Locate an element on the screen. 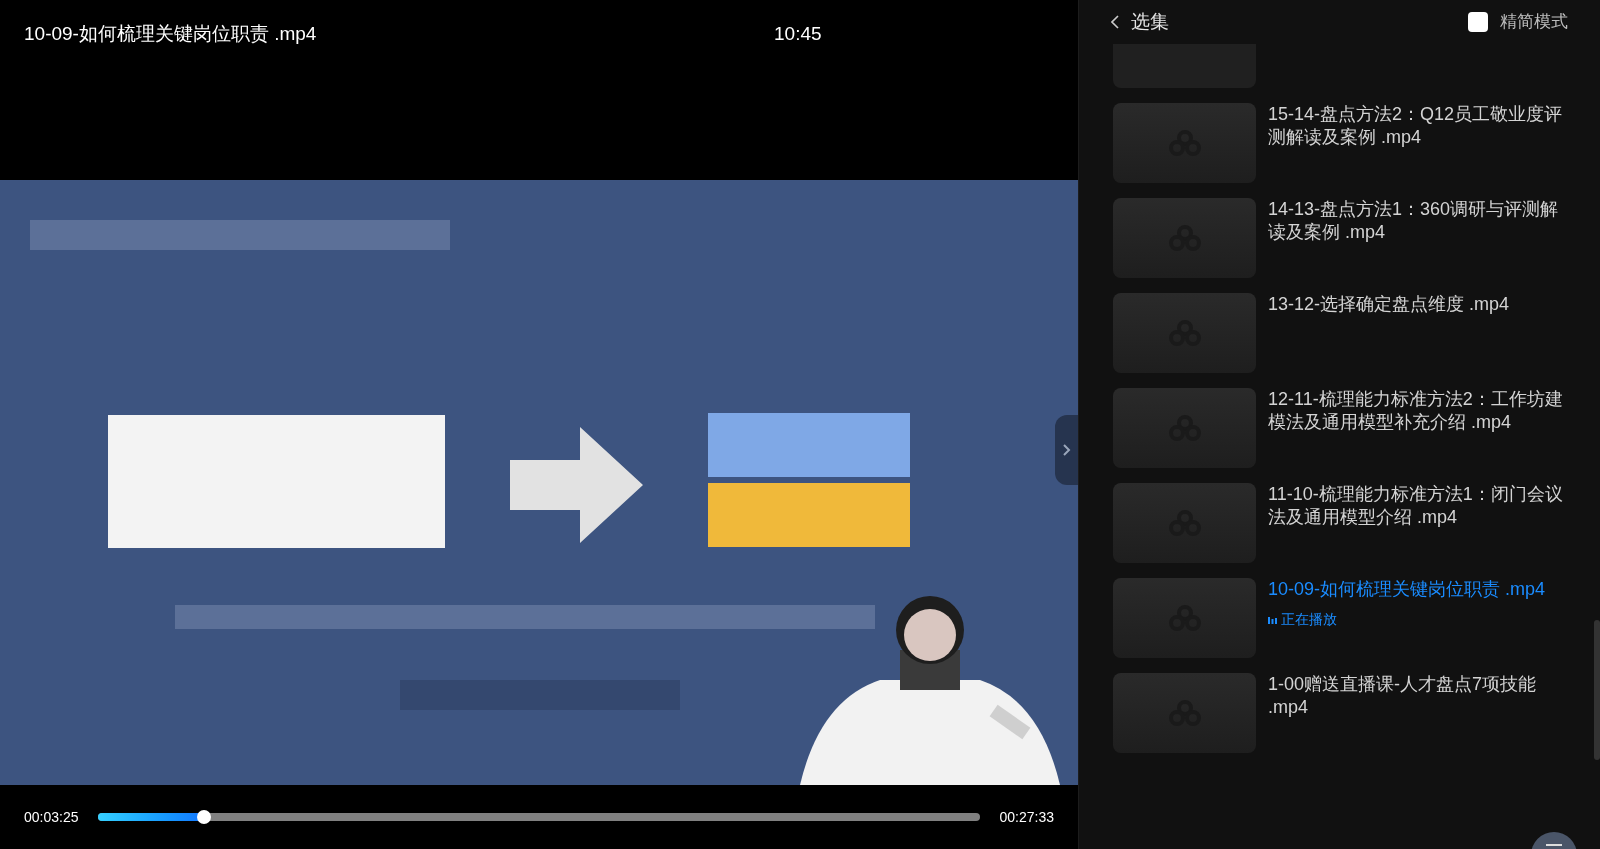 This screenshot has width=1600, height=849. episode-title: 11-10-梳理能力标准方法1：闭门会议法及通用模型介绍 .mp4 is located at coordinates (1416, 506).